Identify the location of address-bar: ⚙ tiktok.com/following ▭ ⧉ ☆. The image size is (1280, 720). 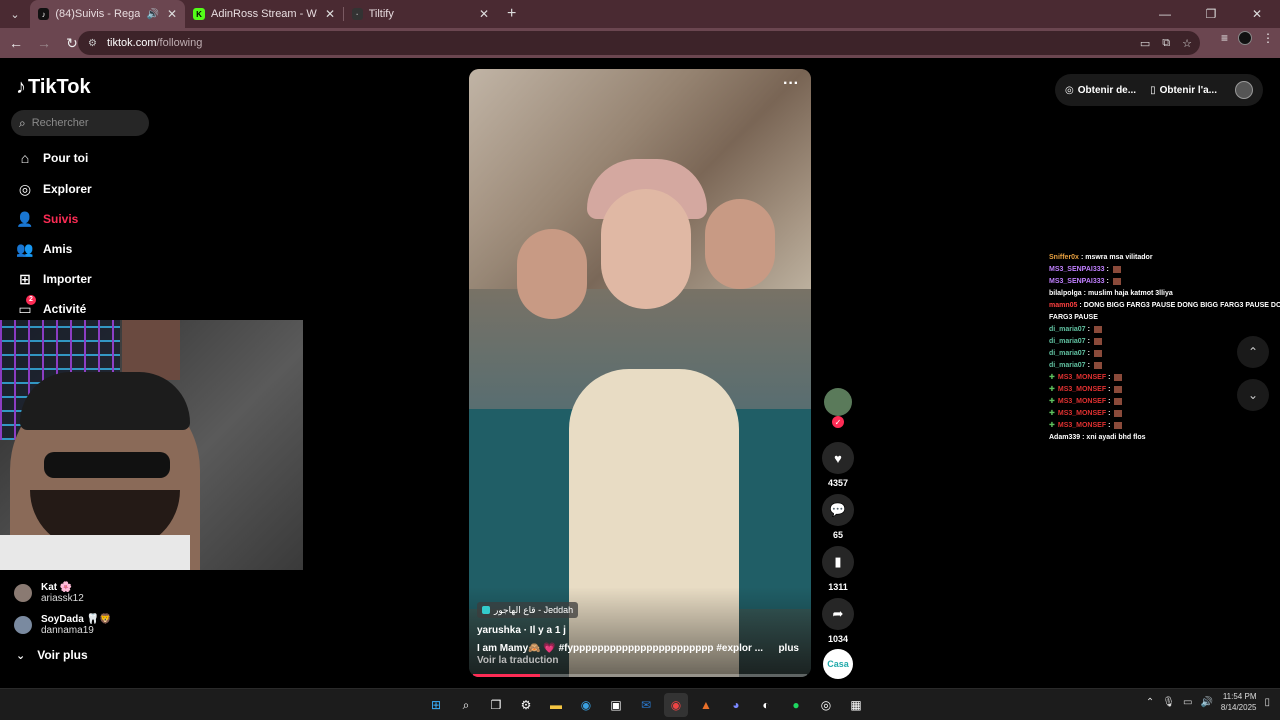
(639, 43).